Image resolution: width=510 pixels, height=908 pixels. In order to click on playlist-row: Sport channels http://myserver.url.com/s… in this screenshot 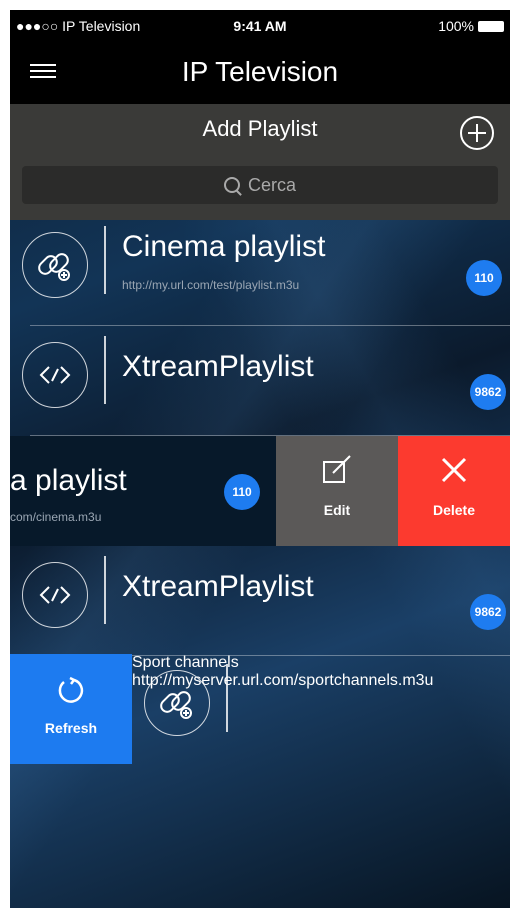, I will do `click(321, 709)`.